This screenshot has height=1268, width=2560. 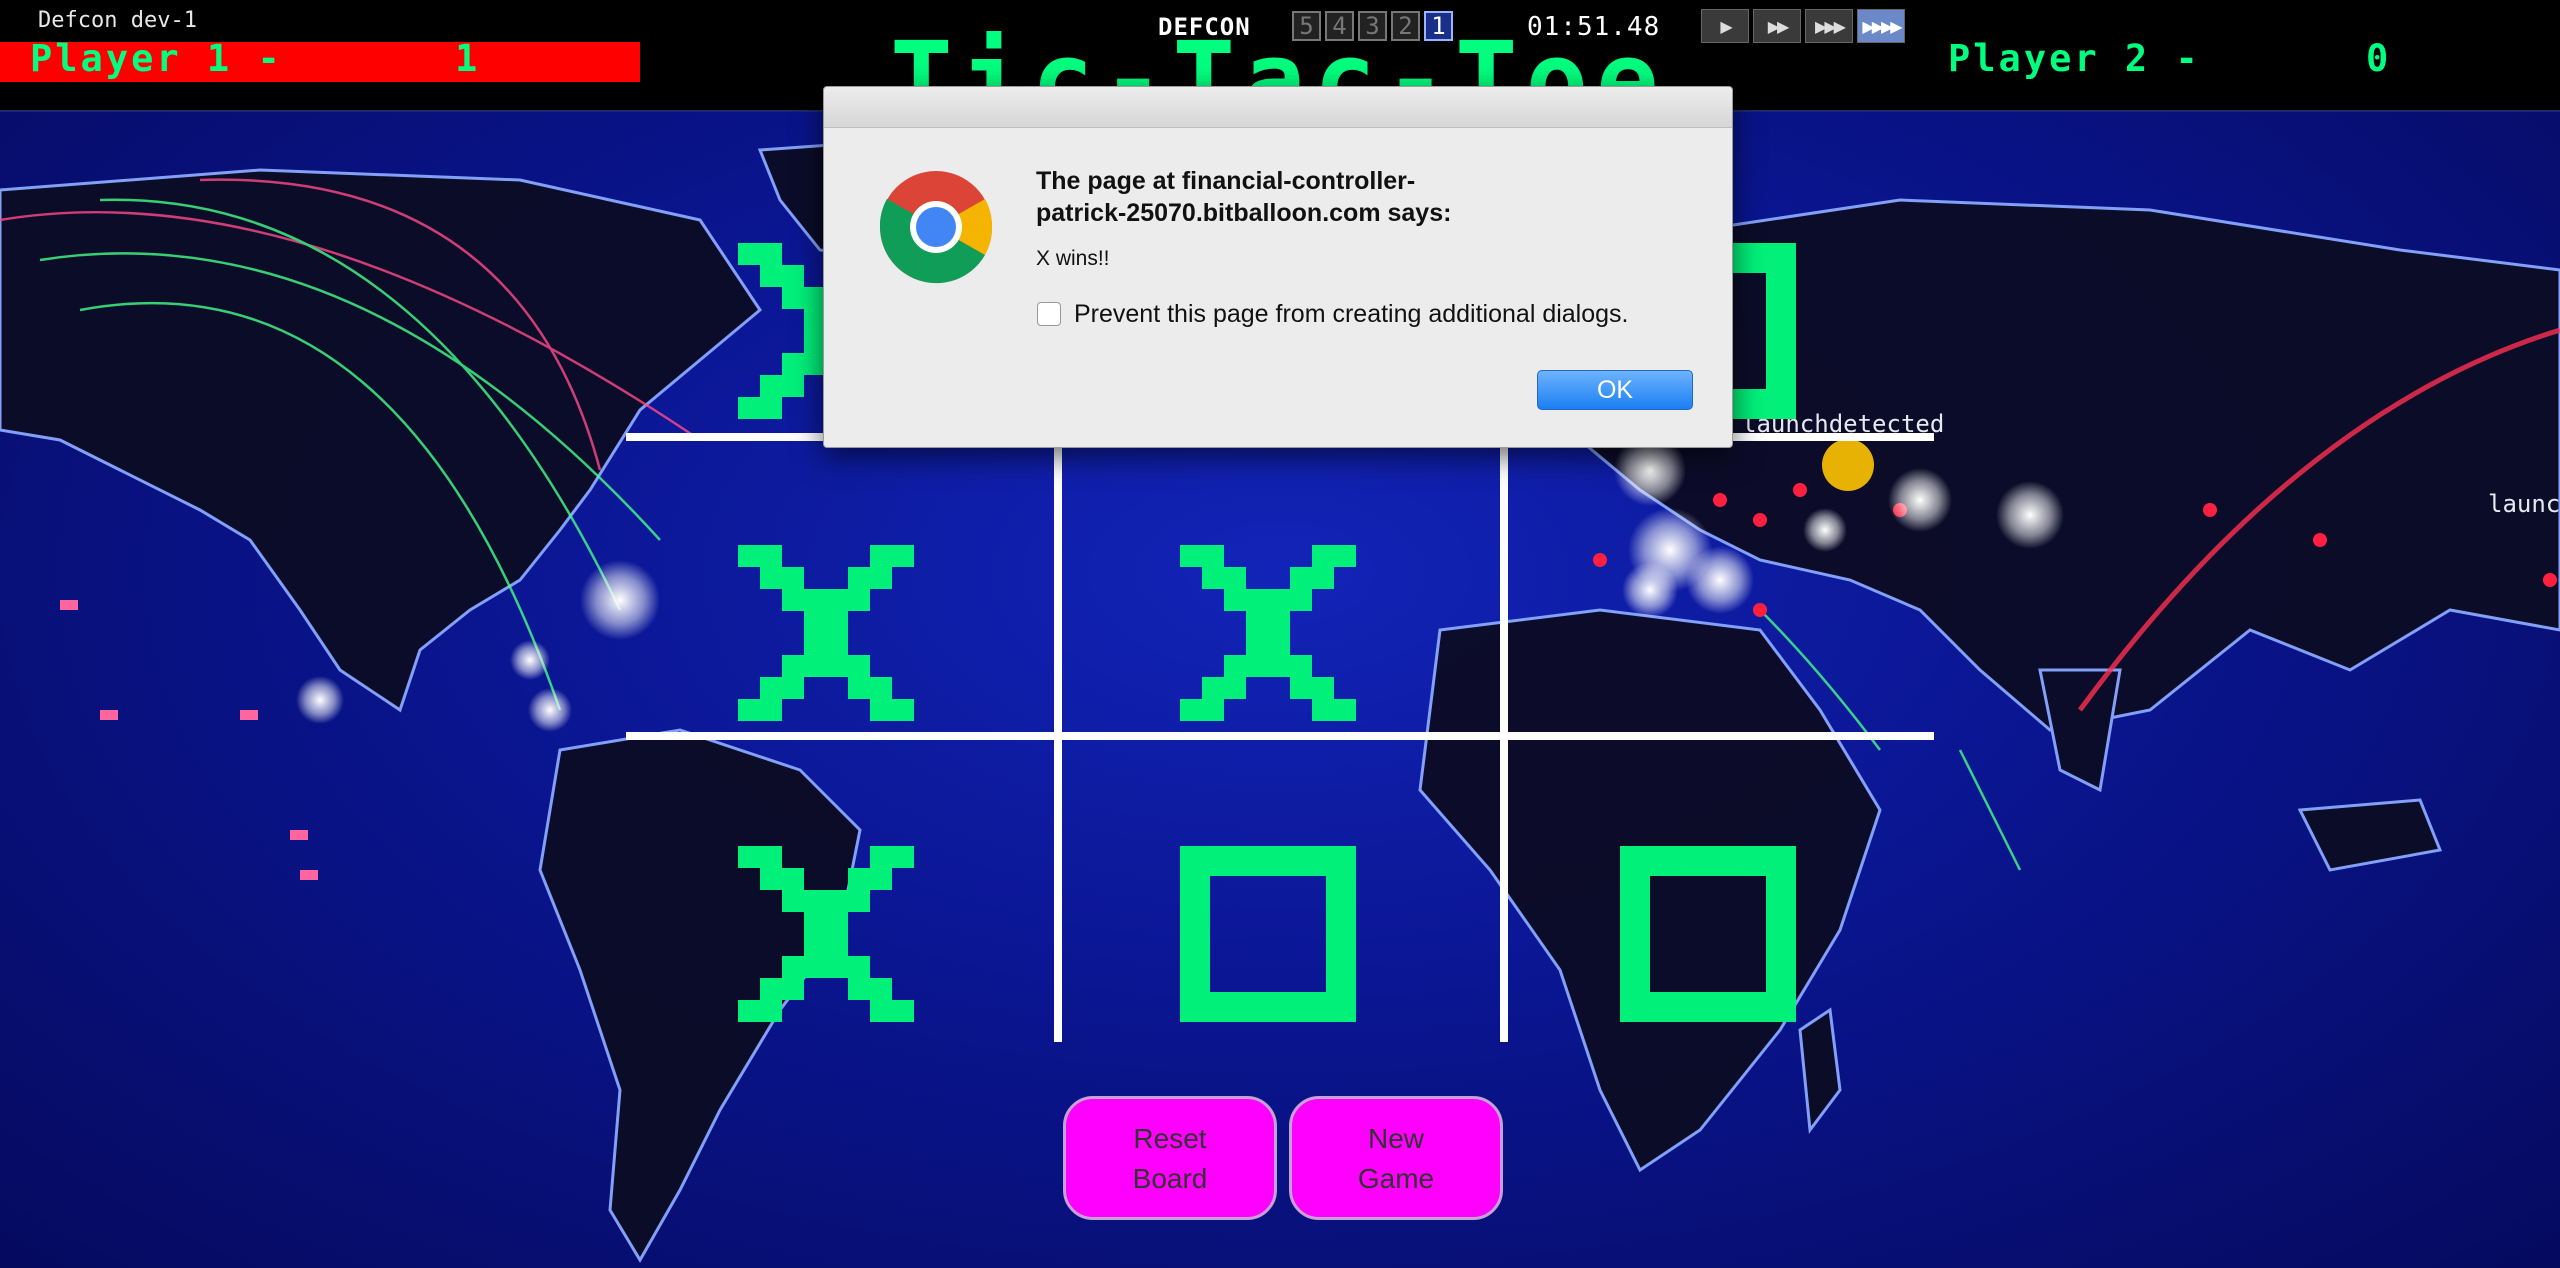 What do you see at coordinates (936, 227) in the screenshot?
I see `chrome-icon` at bounding box center [936, 227].